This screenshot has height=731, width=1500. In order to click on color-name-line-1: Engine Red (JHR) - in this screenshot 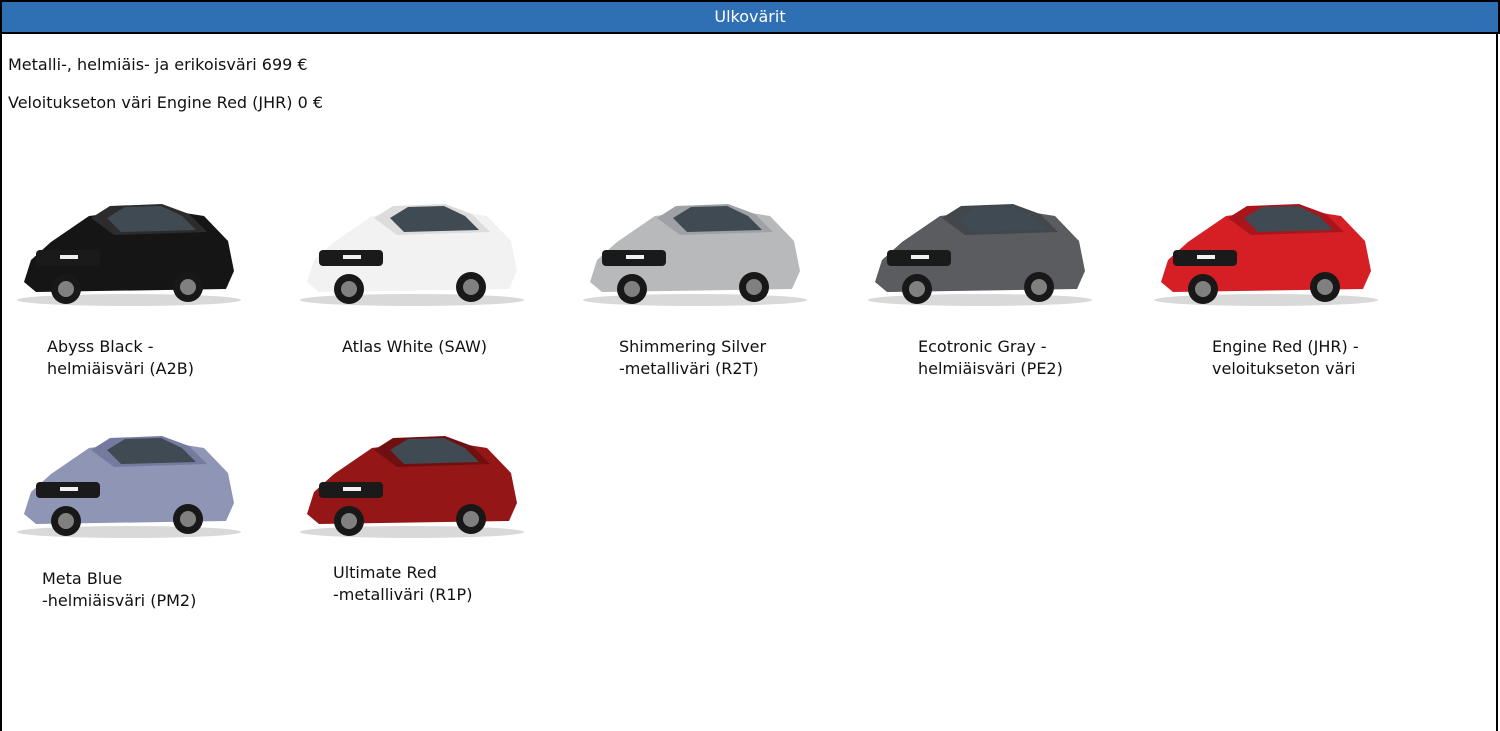, I will do `click(1285, 346)`.